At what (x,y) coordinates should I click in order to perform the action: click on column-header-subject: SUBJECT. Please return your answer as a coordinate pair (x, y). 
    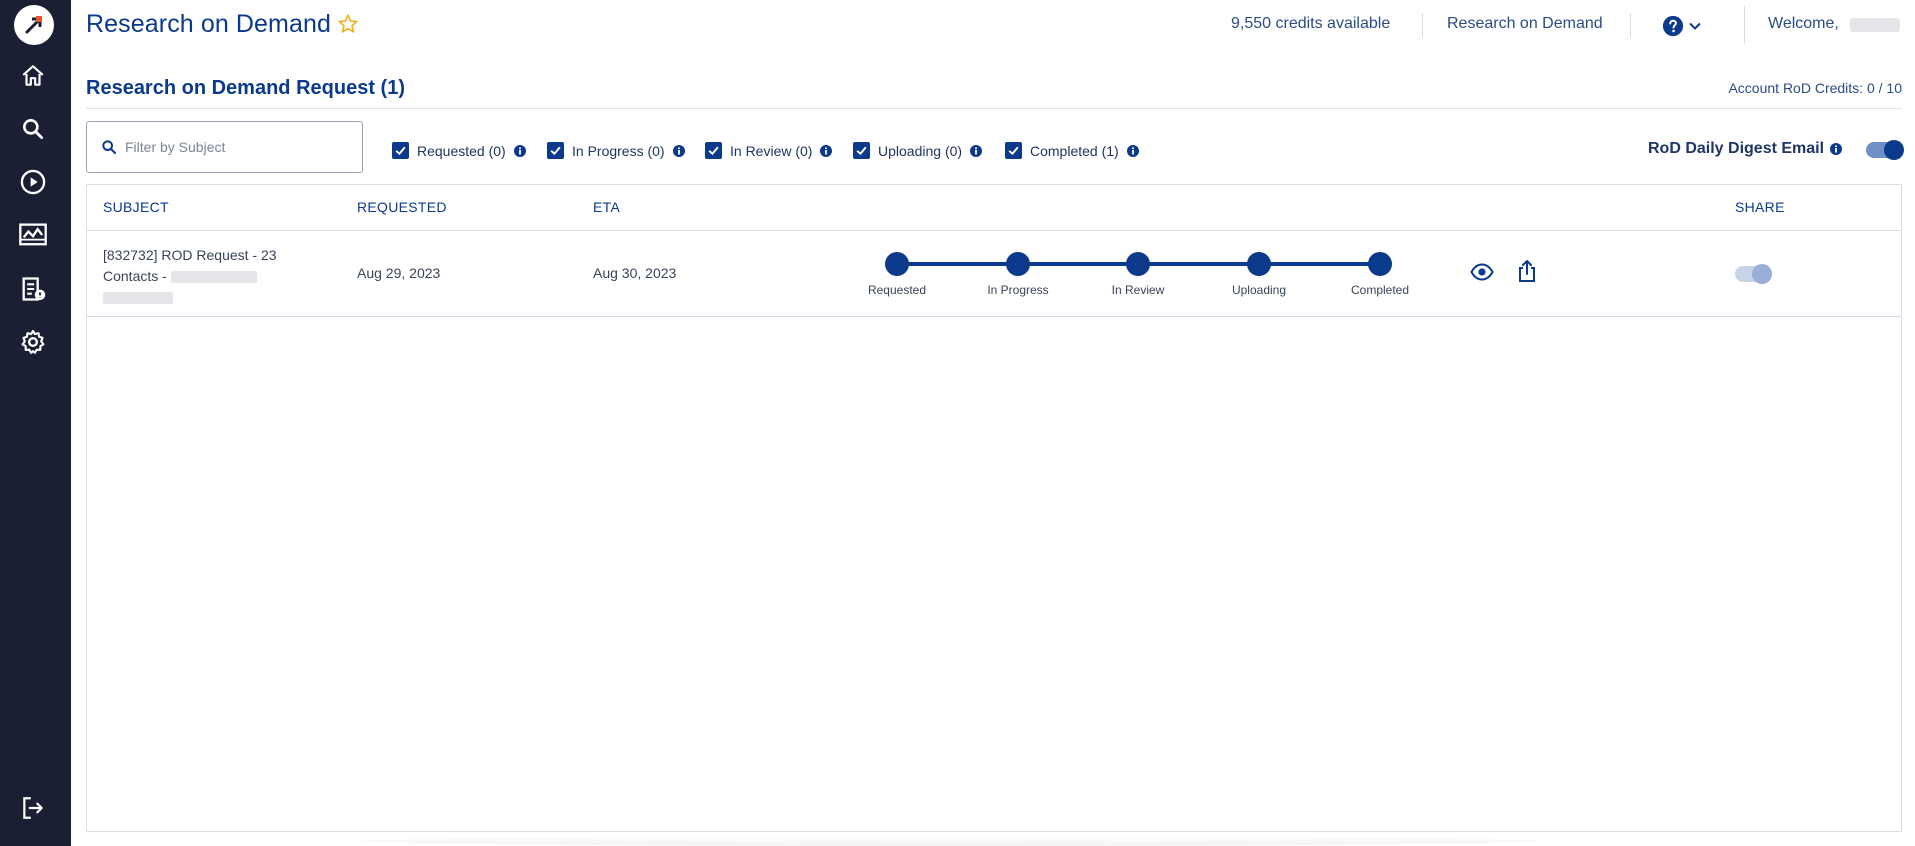
    Looking at the image, I should click on (136, 207).